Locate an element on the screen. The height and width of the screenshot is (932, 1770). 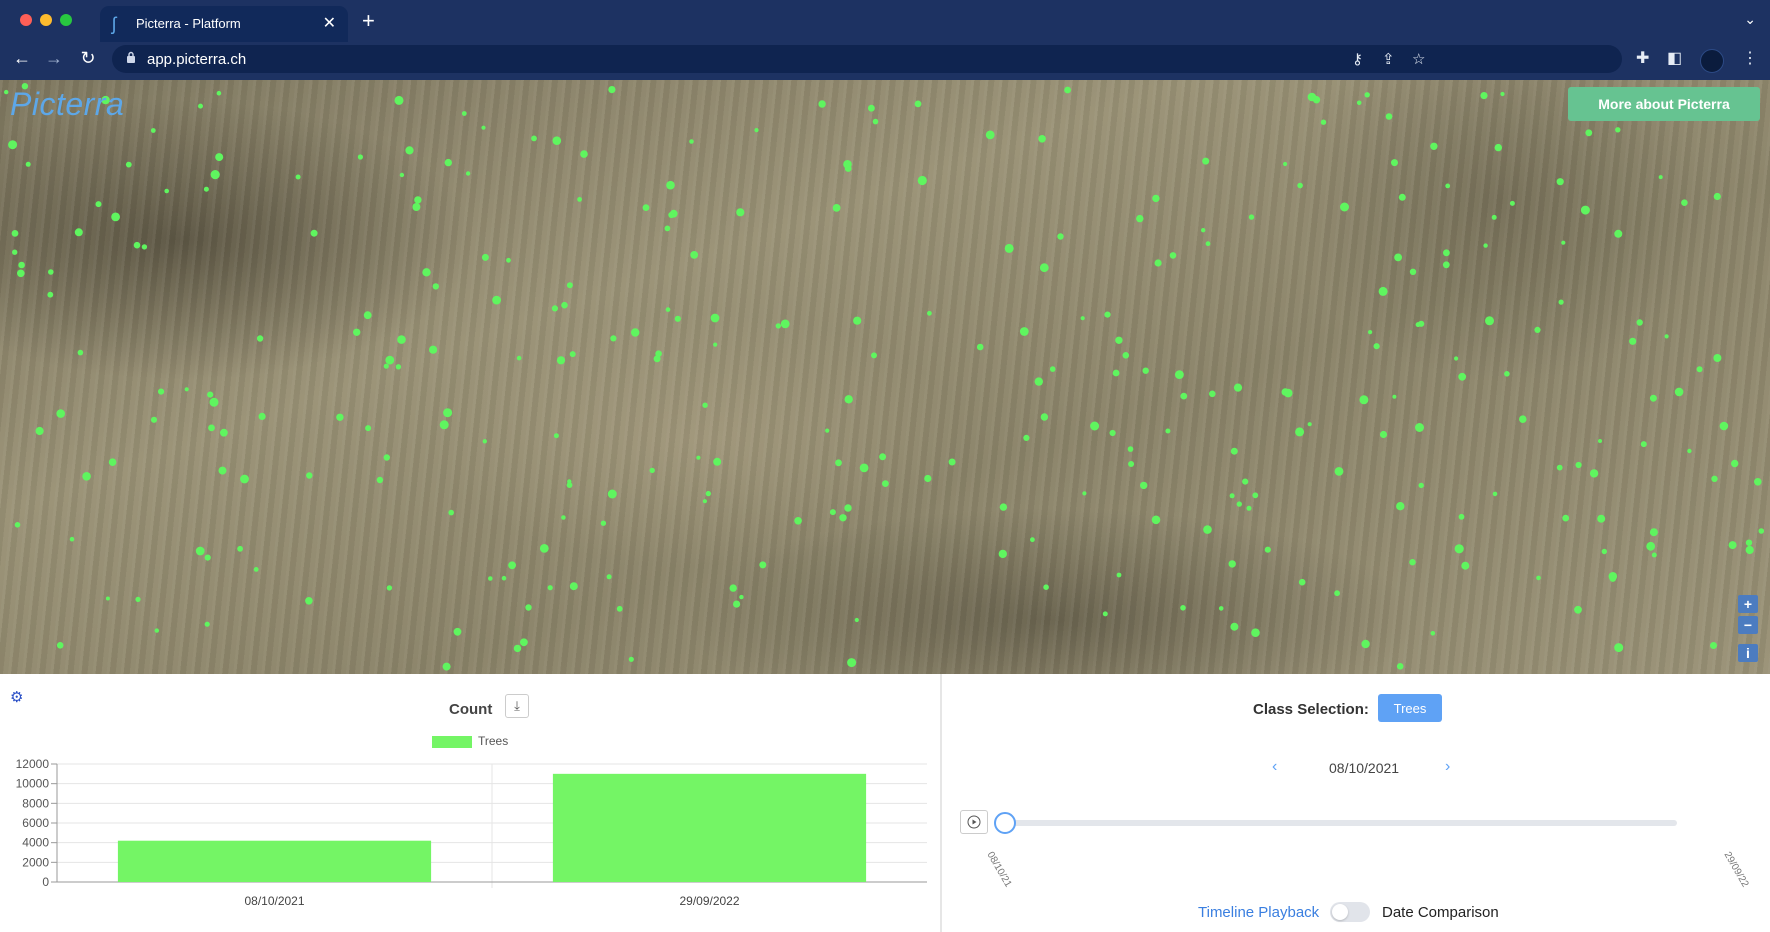
sidebar-toggle-icon: ◧ is located at coordinates (1674, 58).